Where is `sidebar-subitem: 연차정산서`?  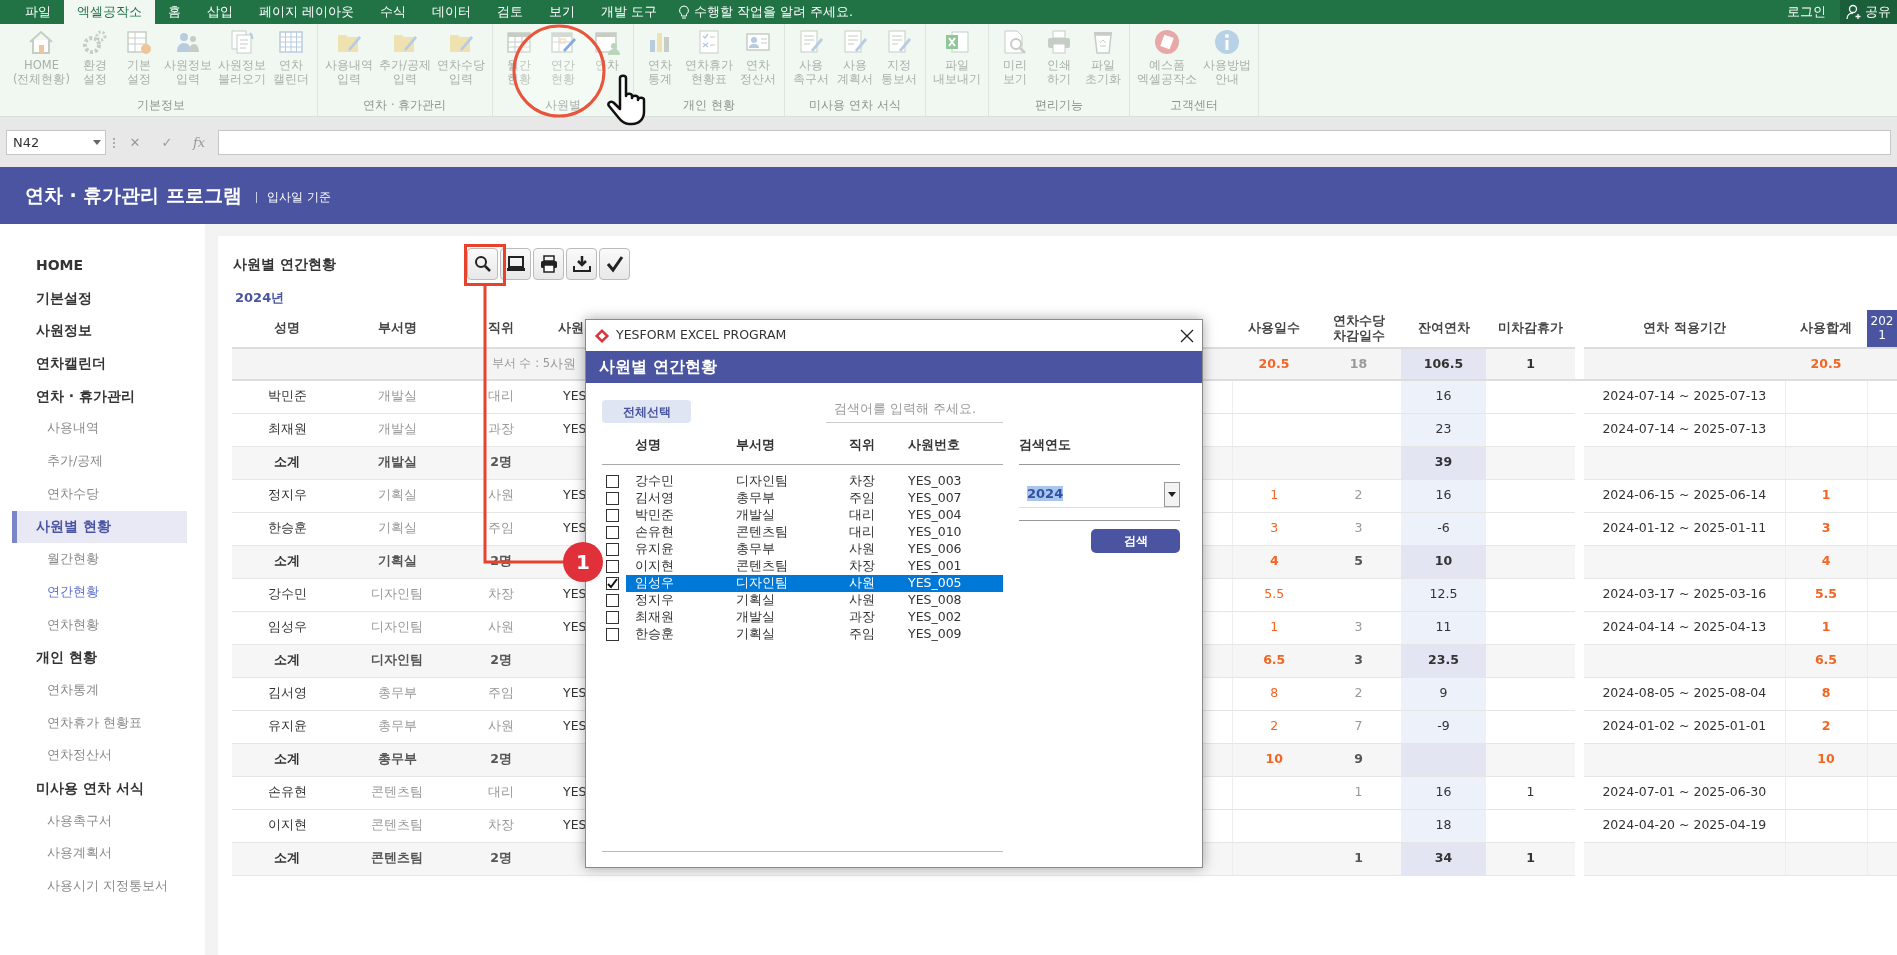
sidebar-subitem: 연차정산서 is located at coordinates (102, 755).